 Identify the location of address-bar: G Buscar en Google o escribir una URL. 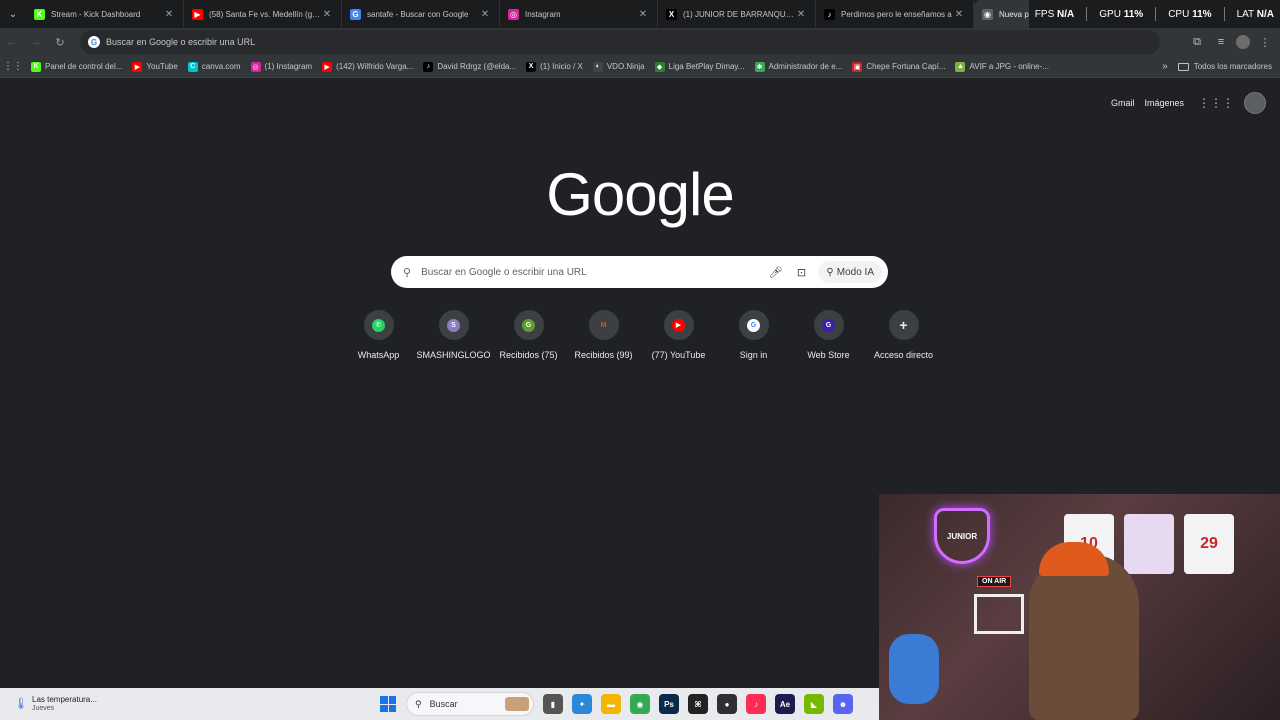
(620, 42).